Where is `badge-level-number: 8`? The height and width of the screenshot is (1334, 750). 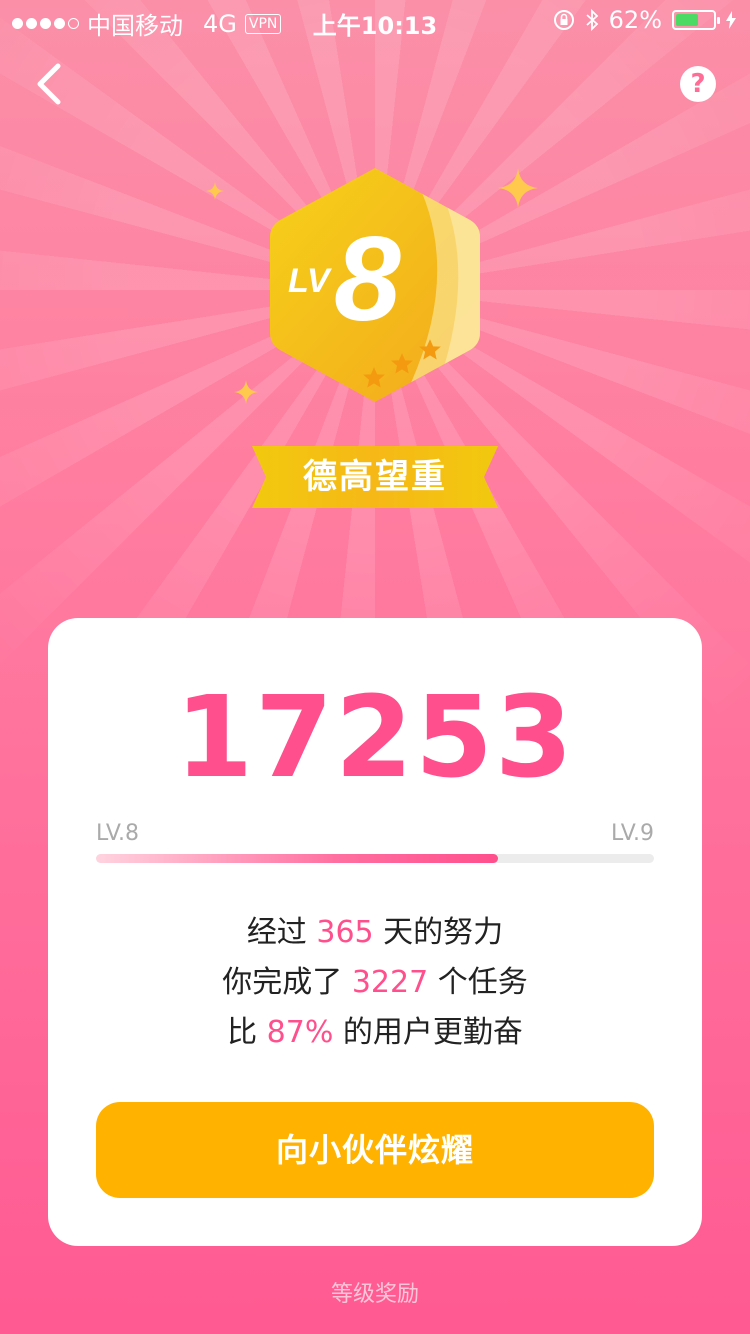
badge-level-number: 8 is located at coordinates (367, 279).